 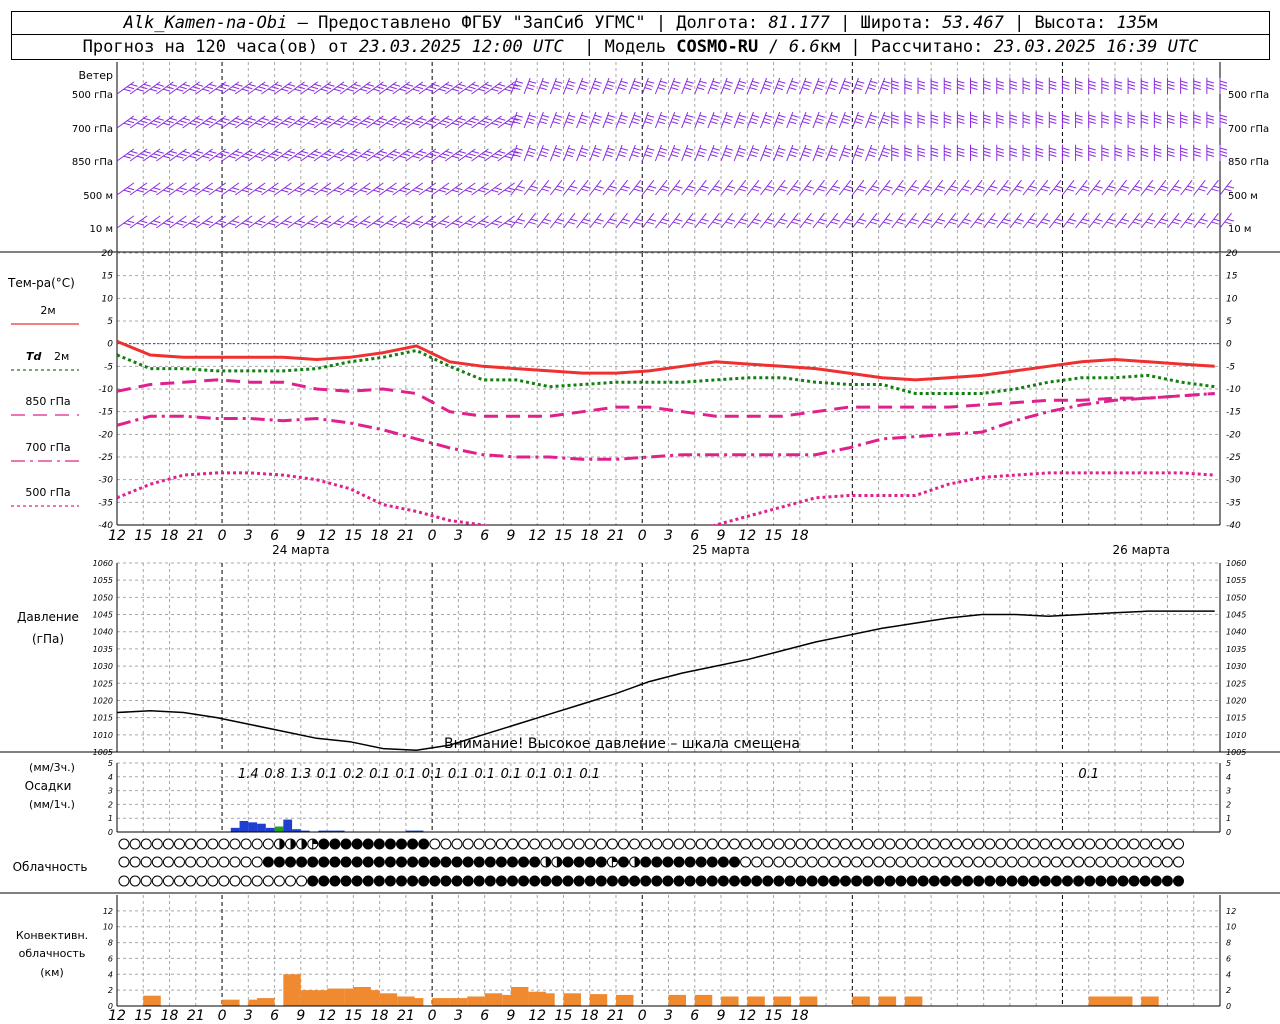 What do you see at coordinates (103, 700) in the screenshot?
I see `pressure-ytick-left: 1020` at bounding box center [103, 700].